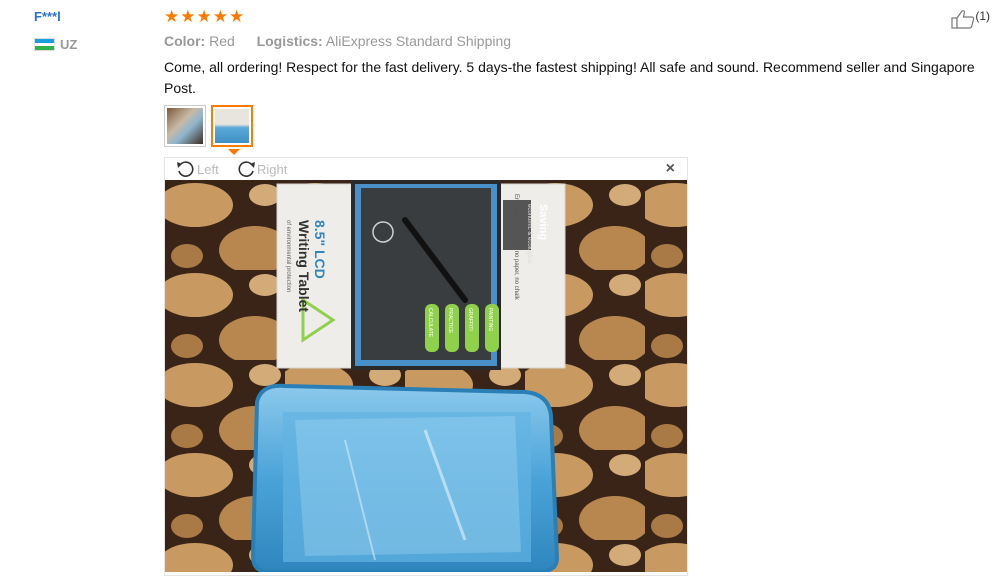 The width and height of the screenshot is (1000, 582). I want to click on box-pill-1: CALCULATE, so click(430, 323).